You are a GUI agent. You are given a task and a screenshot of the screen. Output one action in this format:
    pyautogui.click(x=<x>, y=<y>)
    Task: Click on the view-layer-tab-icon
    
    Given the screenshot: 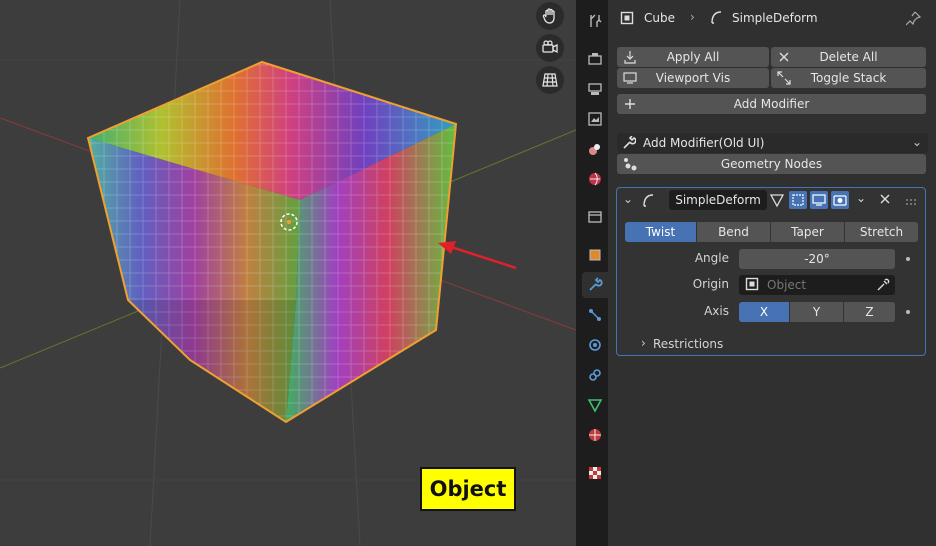 What is the action you would take?
    pyautogui.click(x=595, y=119)
    